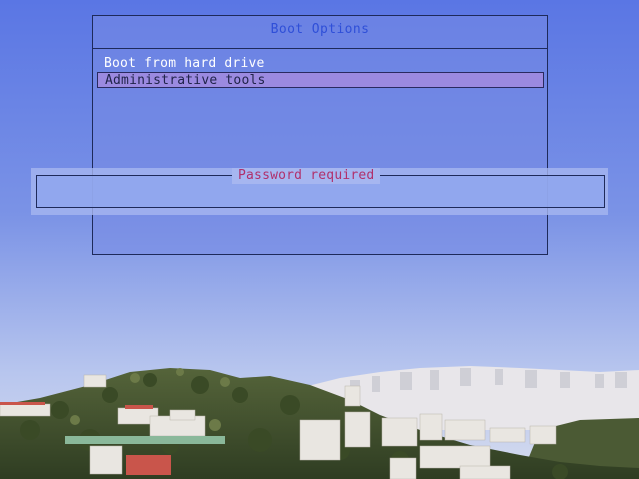 This screenshot has height=479, width=639. I want to click on menu-item-boot-from-hard-drive: Boot from hard drive, so click(320, 64).